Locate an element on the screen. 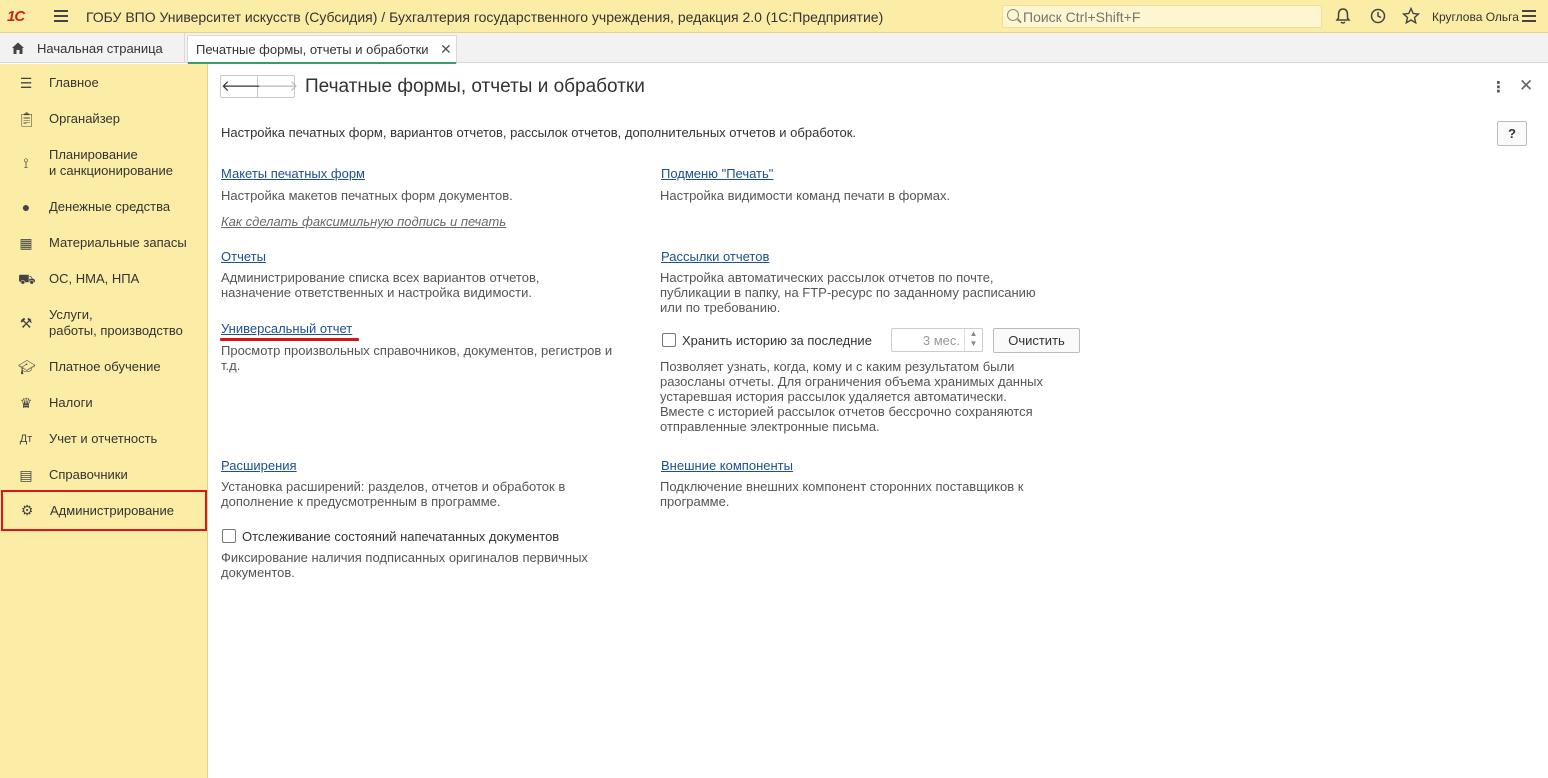 The height and width of the screenshot is (778, 1548). sidebar-item-accounting: Дт Учет и отчетность is located at coordinates (104, 439).